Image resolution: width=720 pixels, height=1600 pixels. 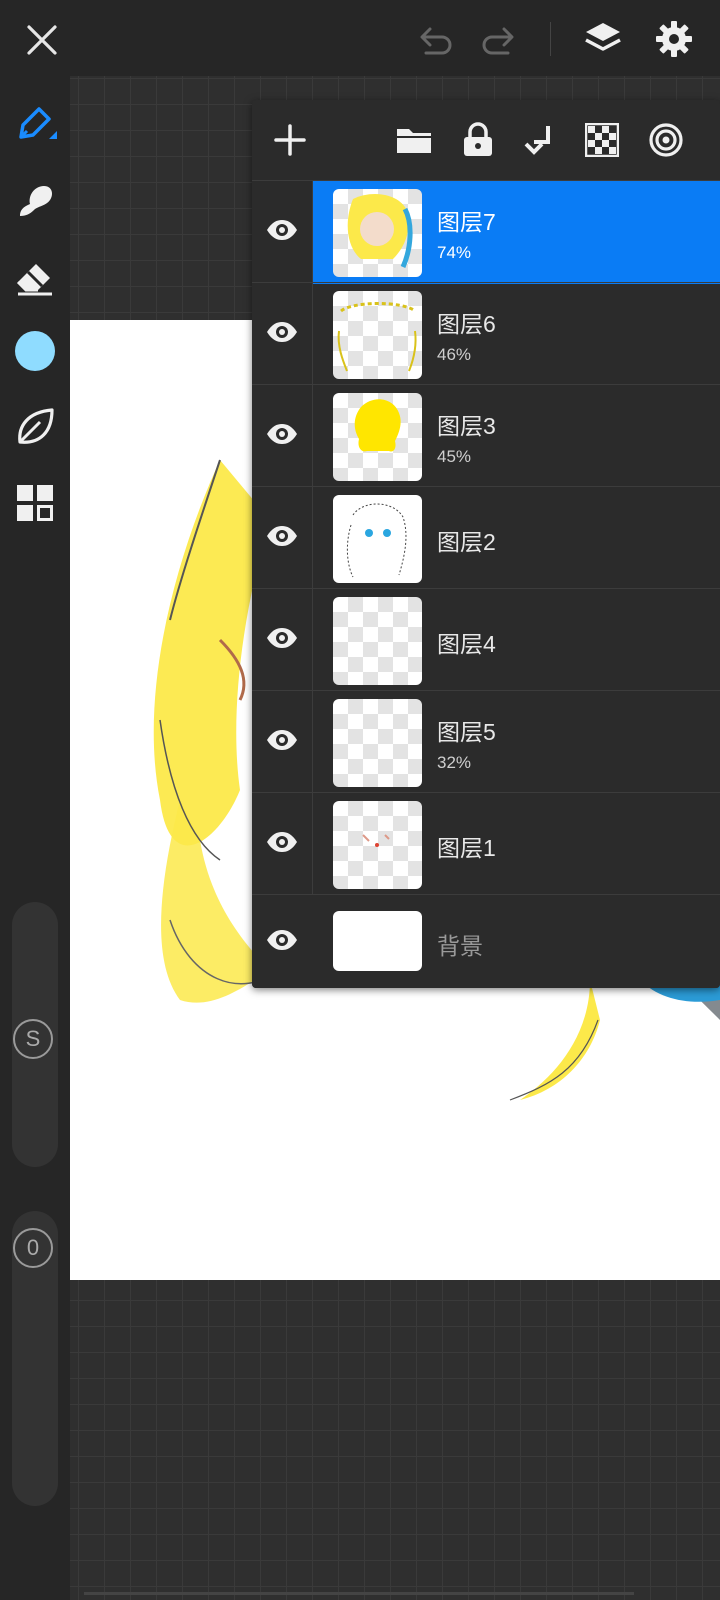 I want to click on smudge-icon, so click(x=35, y=201).